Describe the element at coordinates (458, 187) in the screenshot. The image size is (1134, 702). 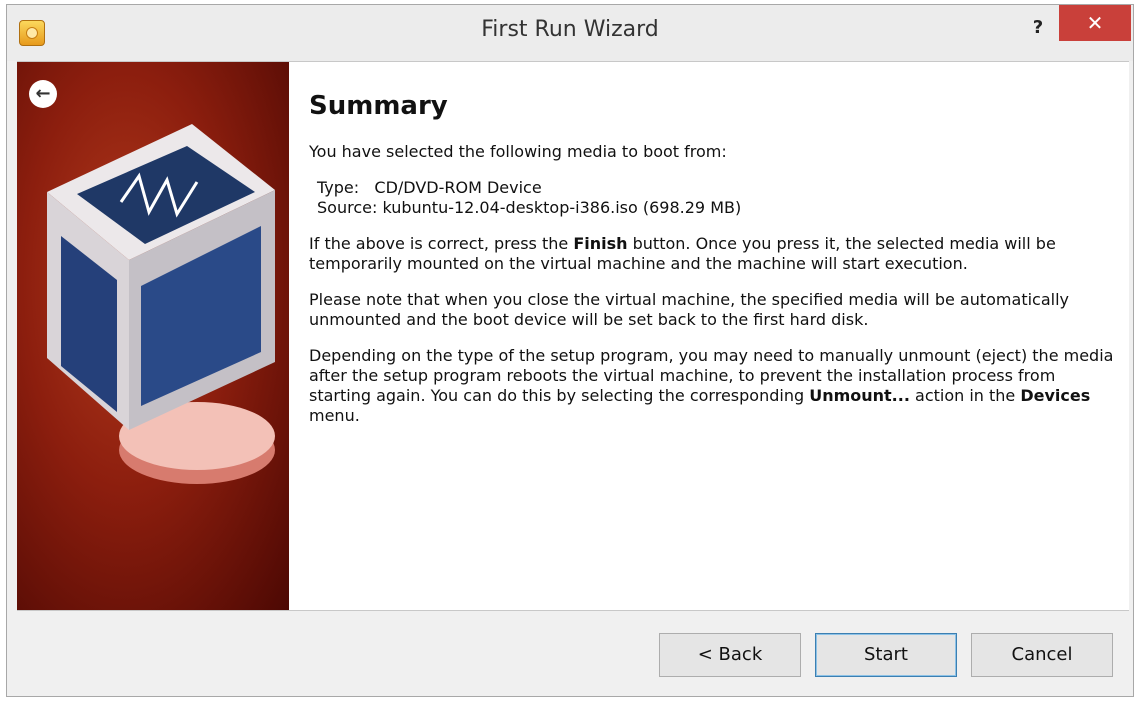
I see `media-type-value: CD/DVD-ROM Device` at that location.